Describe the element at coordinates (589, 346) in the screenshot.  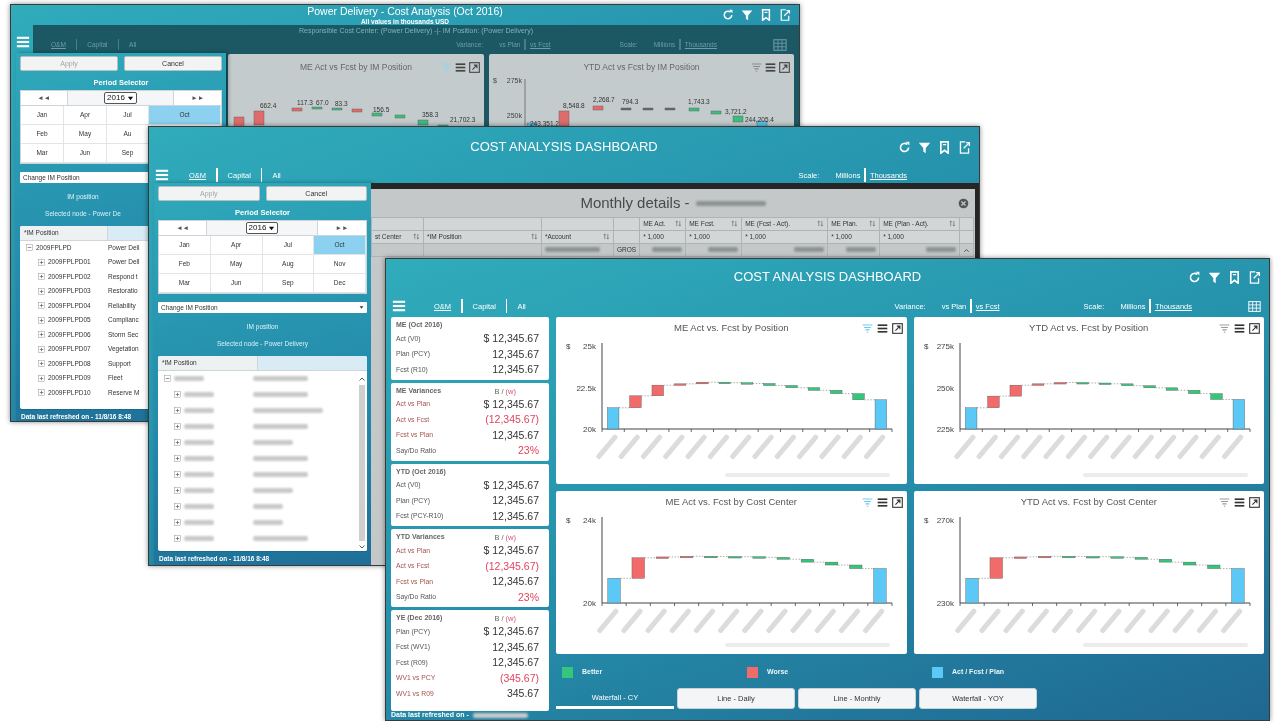
I see `tick-label: 25k` at that location.